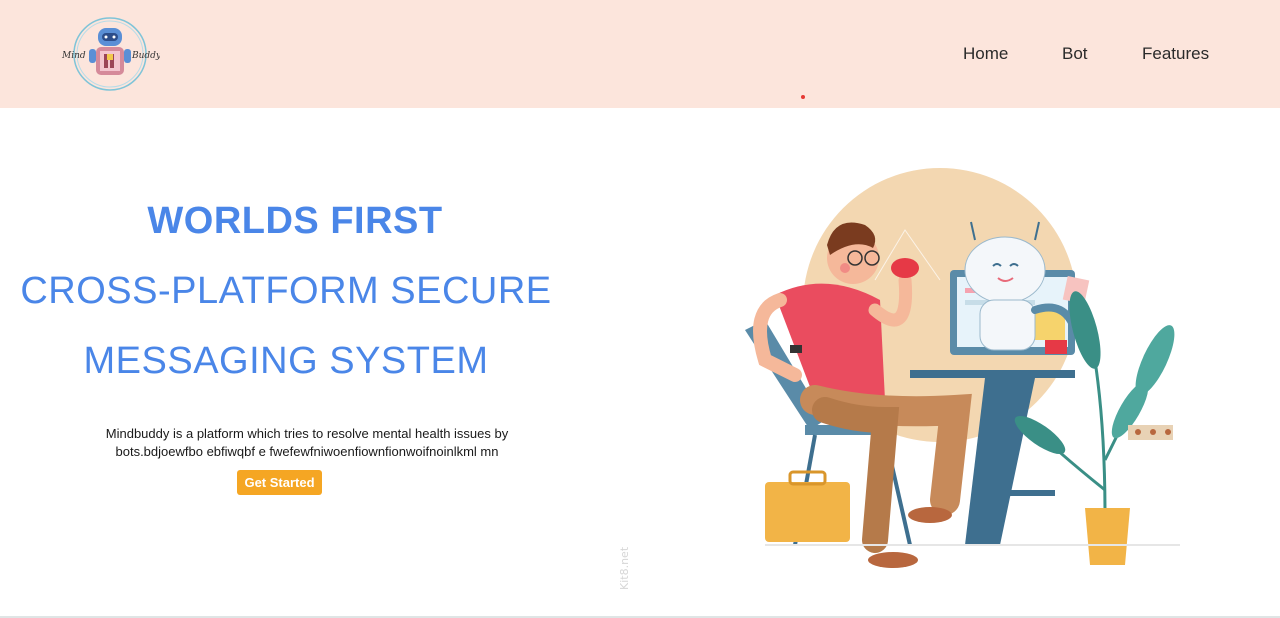  Describe the element at coordinates (286, 361) in the screenshot. I see `hero-title-line3: MESSAGING SYSTEM` at that location.